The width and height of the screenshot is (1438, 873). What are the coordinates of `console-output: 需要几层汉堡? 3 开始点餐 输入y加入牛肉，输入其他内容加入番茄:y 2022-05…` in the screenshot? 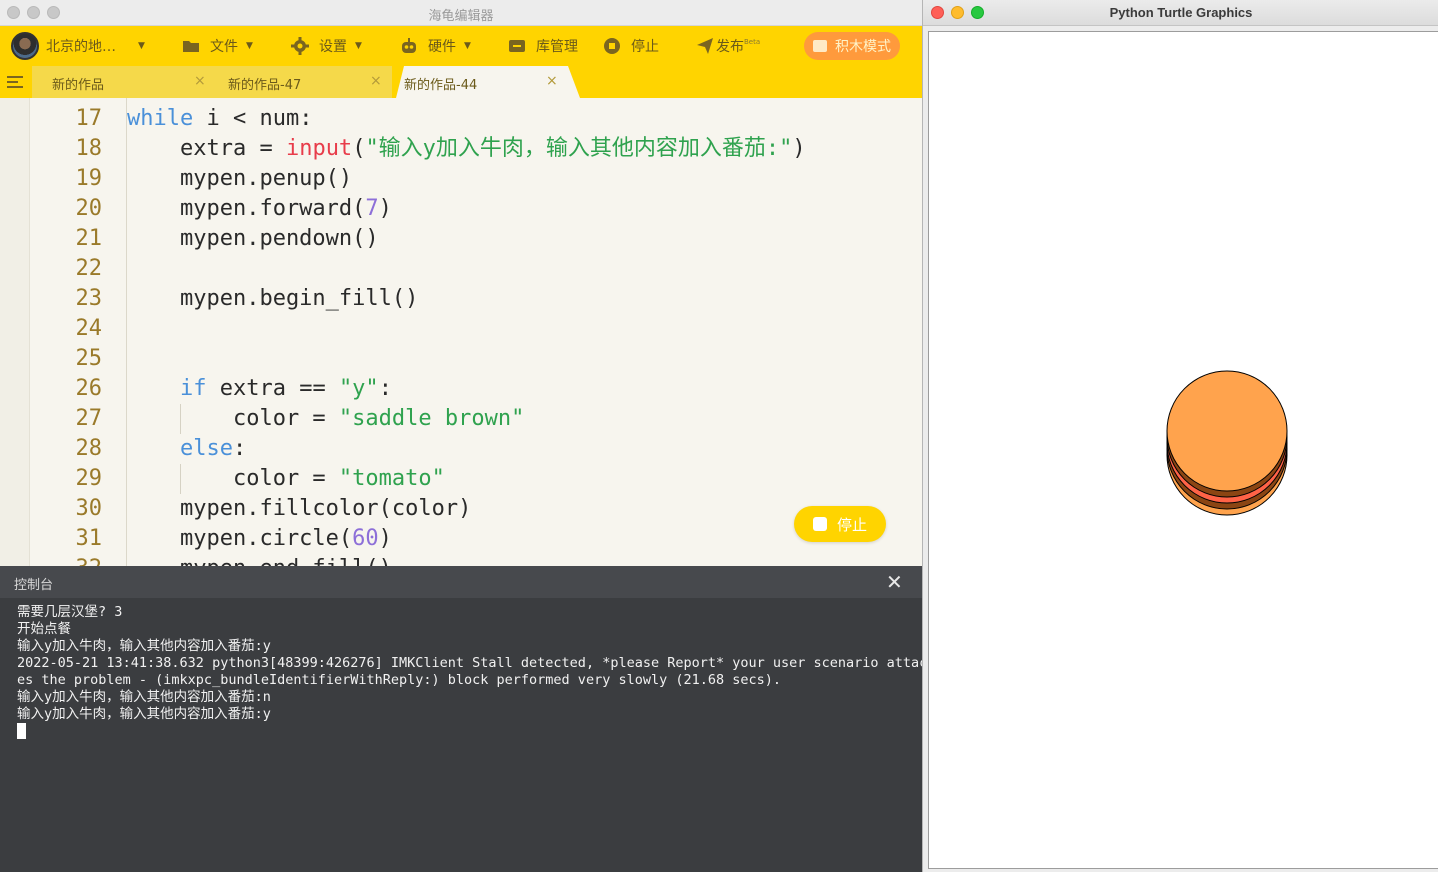 It's located at (469, 672).